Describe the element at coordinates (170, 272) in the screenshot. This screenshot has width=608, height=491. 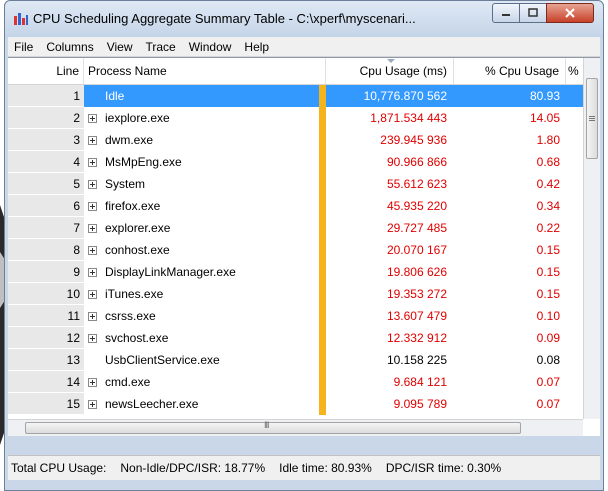
I see `process-name: DisplayLinkManager.exe` at that location.